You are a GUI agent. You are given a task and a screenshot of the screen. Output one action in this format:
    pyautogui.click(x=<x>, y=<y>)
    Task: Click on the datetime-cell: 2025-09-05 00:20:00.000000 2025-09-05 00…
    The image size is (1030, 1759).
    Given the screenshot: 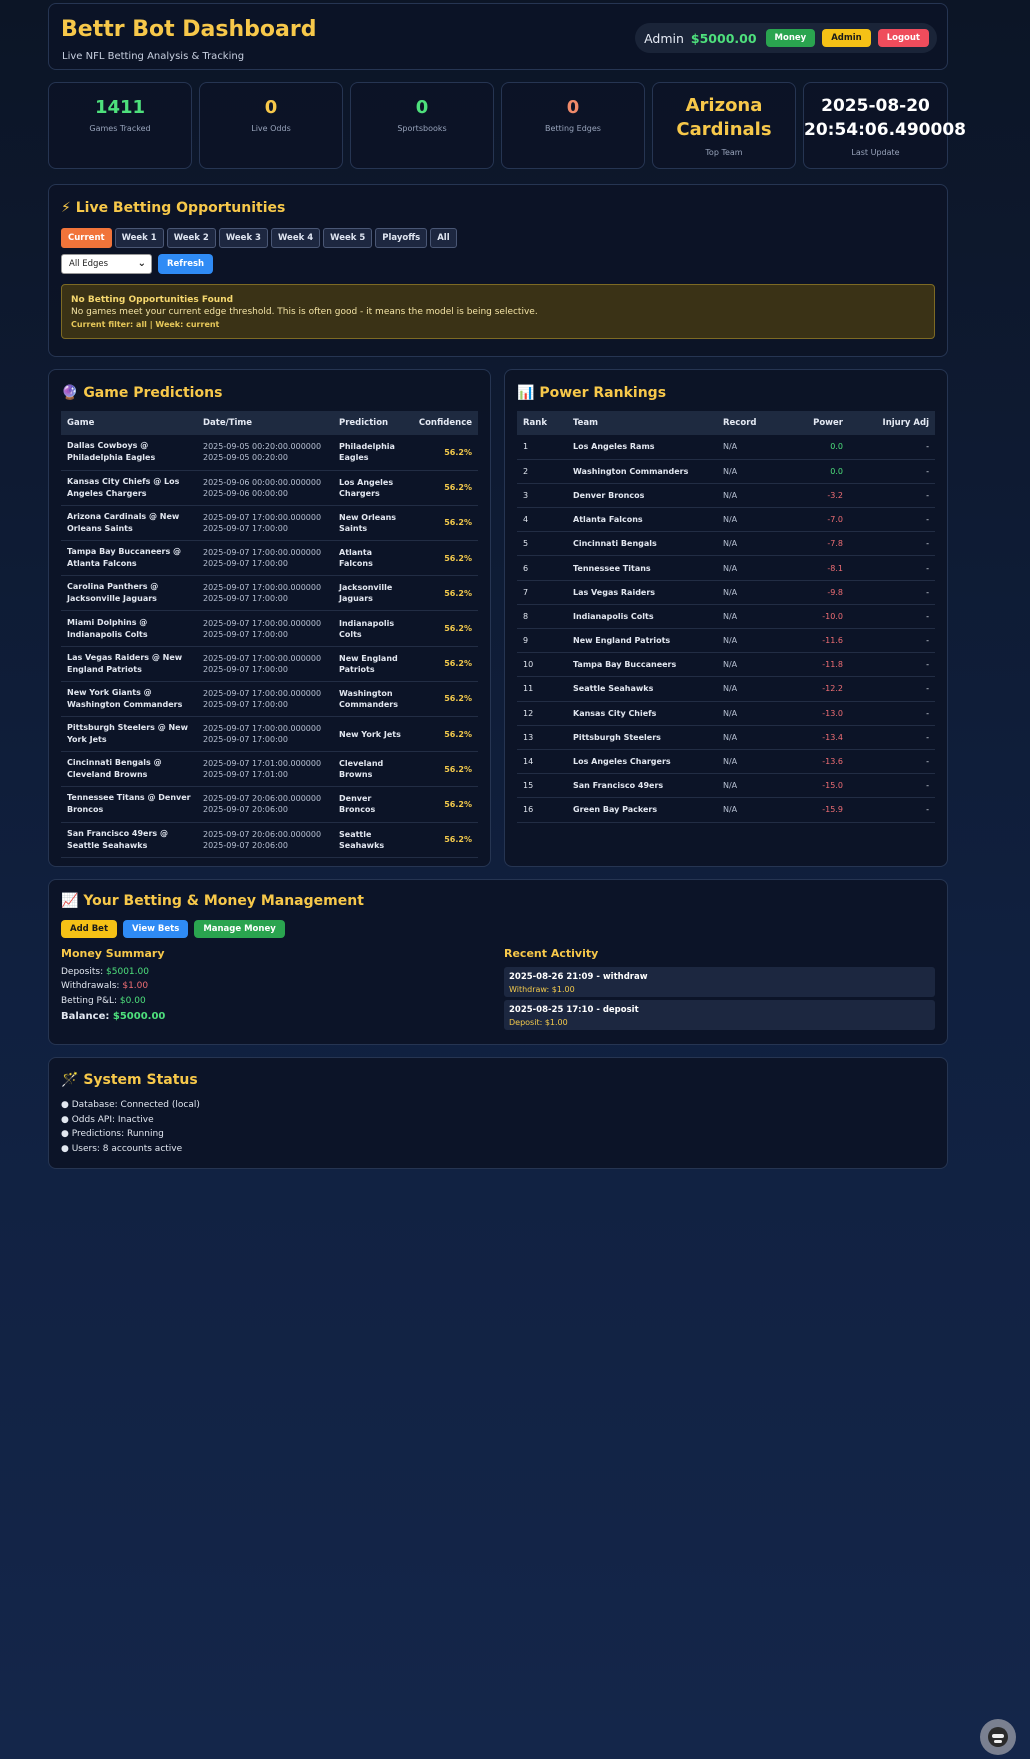 What is the action you would take?
    pyautogui.click(x=265, y=453)
    